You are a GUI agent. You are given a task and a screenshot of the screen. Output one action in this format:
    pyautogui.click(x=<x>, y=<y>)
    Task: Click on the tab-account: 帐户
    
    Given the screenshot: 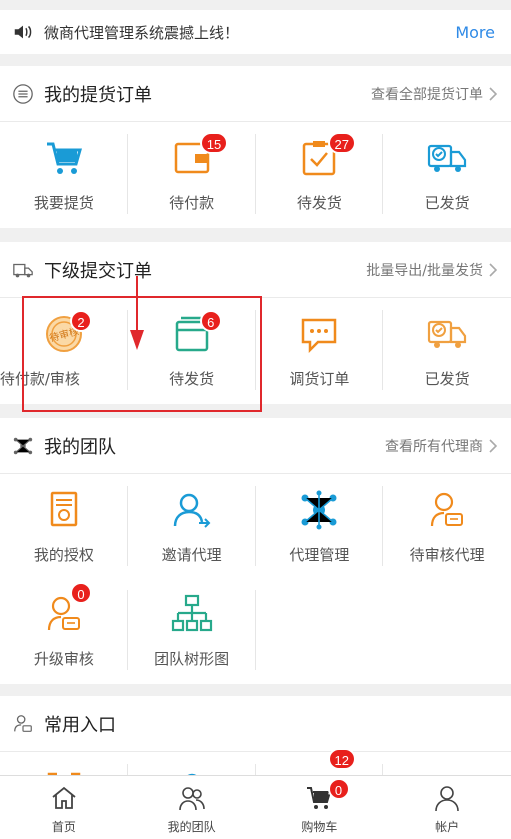 What is the action you would take?
    pyautogui.click(x=447, y=807)
    